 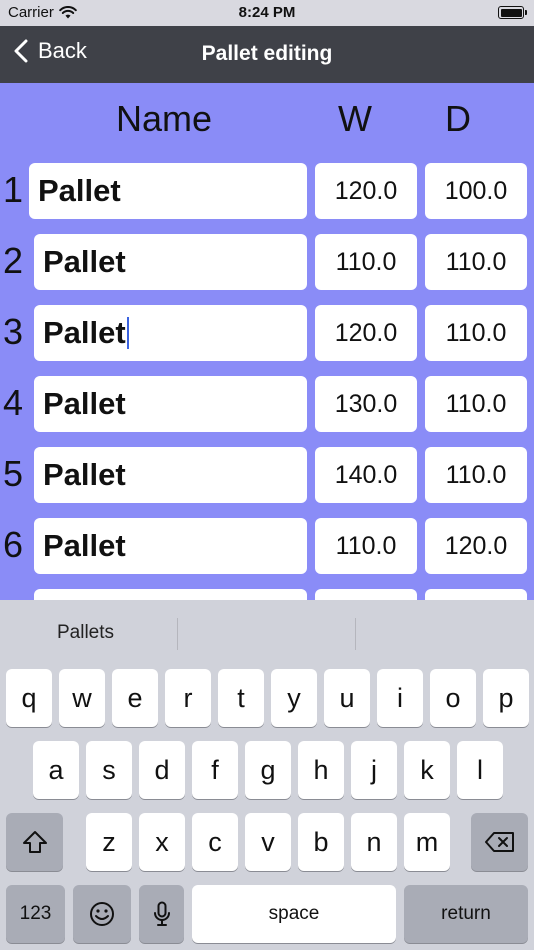 I want to click on table-row: 5 Pallet 140.0 110.0, so click(x=267, y=475).